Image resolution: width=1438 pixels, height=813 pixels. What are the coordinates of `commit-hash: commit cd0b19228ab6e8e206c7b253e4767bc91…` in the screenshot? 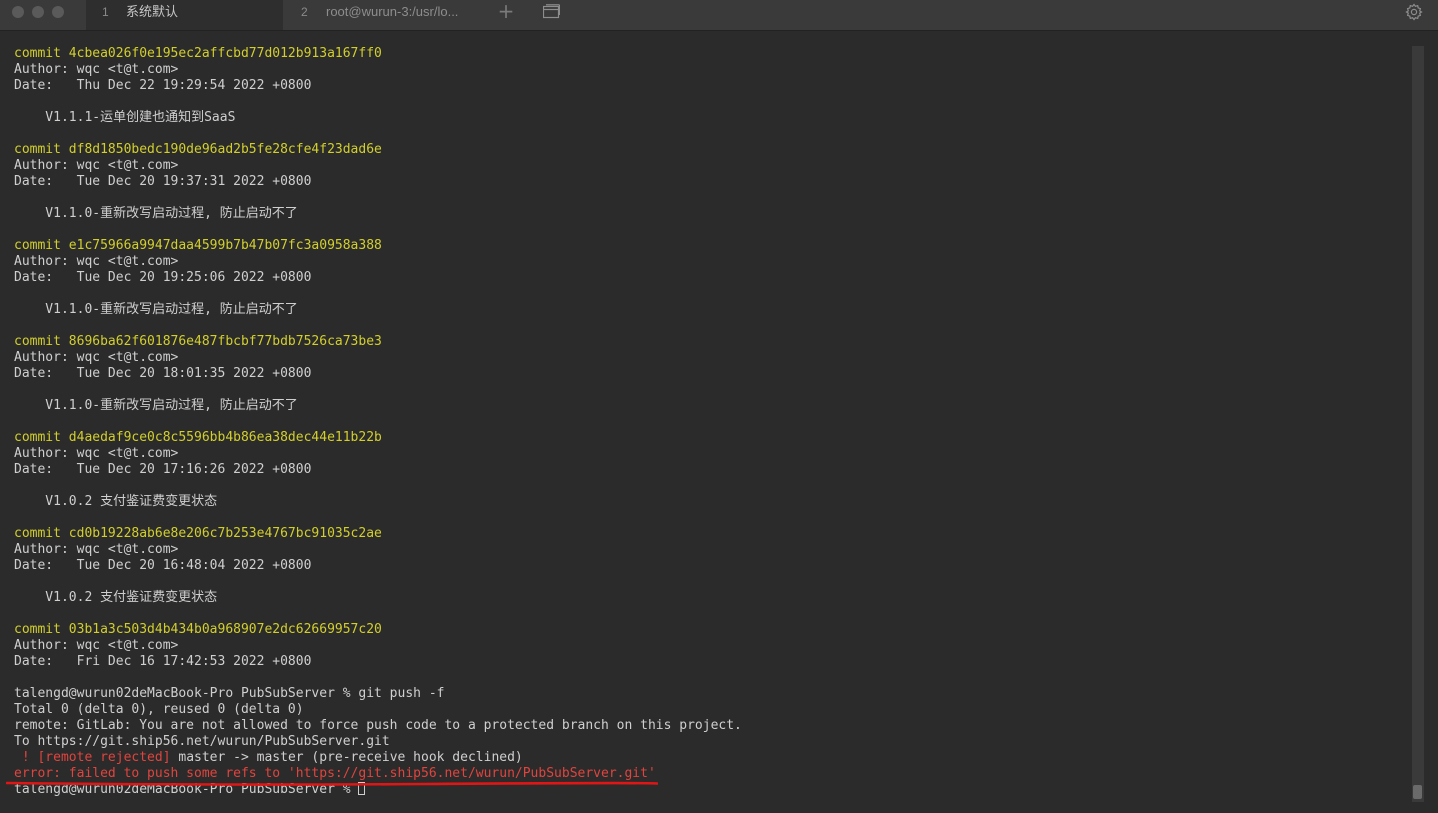 It's located at (198, 533).